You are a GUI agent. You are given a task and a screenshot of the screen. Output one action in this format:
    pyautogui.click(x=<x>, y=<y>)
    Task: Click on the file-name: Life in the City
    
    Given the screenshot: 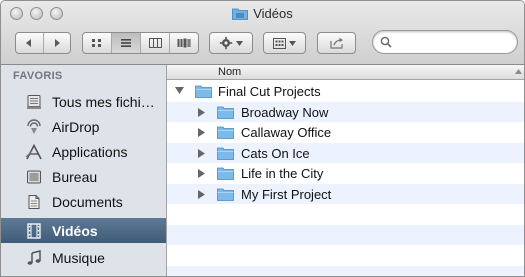 What is the action you would take?
    pyautogui.click(x=282, y=173)
    